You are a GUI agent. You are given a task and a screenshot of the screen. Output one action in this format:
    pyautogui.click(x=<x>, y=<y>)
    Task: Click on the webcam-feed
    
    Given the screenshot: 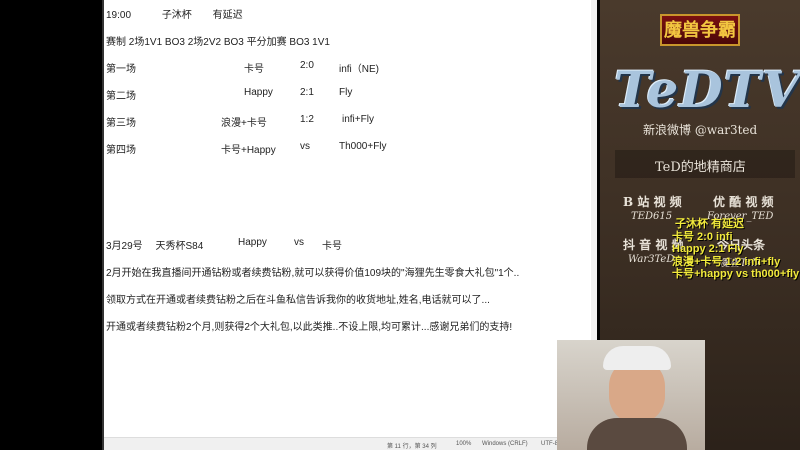 What is the action you would take?
    pyautogui.click(x=631, y=395)
    